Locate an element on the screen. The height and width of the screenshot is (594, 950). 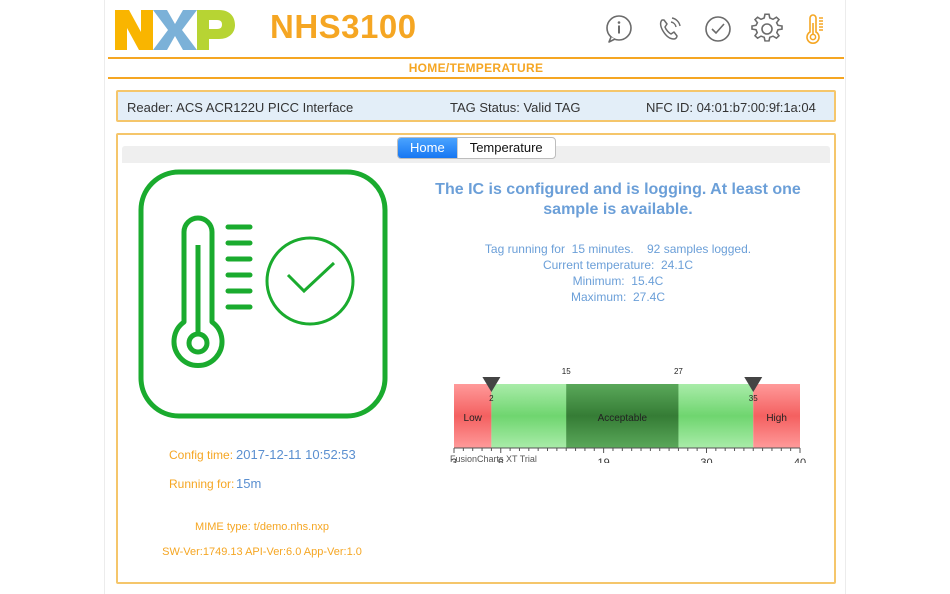
reader-info: Reader: ACS ACR122U PICC Interface is located at coordinates (240, 107).